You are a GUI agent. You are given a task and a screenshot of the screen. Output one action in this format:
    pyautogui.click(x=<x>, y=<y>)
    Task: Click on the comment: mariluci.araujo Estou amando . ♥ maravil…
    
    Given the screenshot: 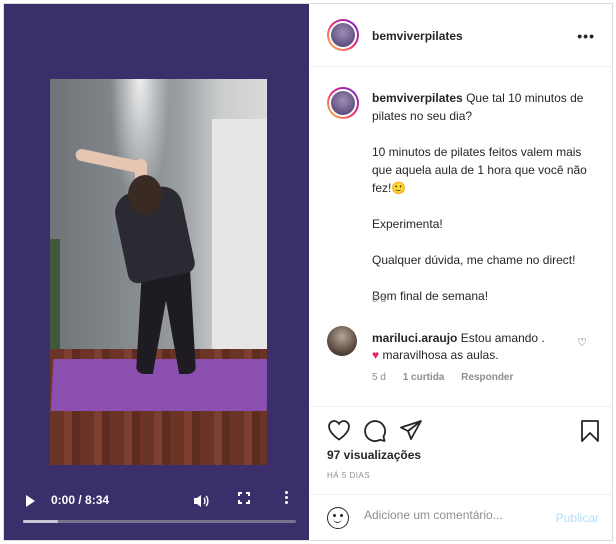 What is the action you would take?
    pyautogui.click(x=464, y=347)
    